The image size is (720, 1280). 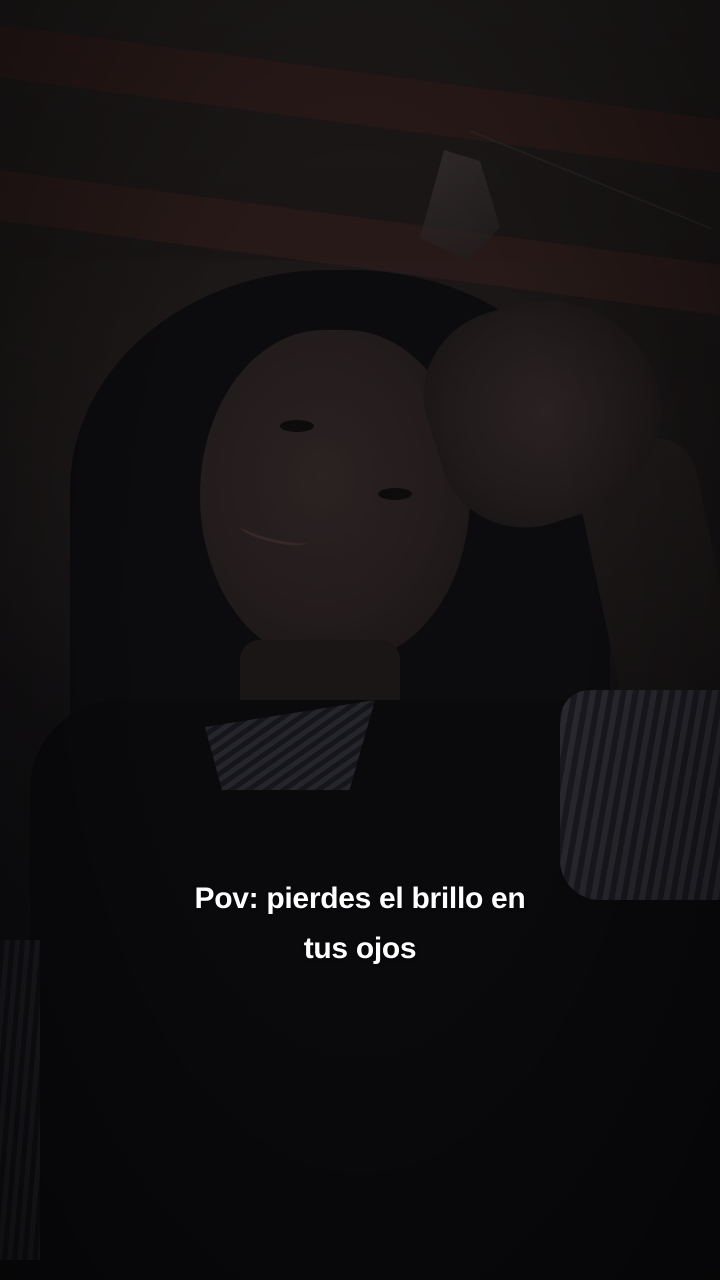 What do you see at coordinates (360, 924) in the screenshot?
I see `video-caption: Pov: pierdes el brillo en tus ojos` at bounding box center [360, 924].